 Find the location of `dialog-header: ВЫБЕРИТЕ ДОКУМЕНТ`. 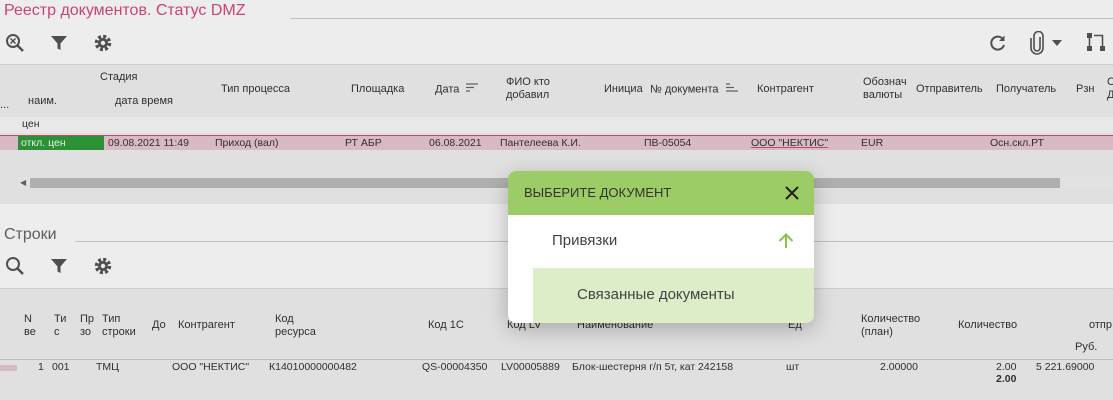

dialog-header: ВЫБЕРИТЕ ДОКУМЕНТ is located at coordinates (661, 193).